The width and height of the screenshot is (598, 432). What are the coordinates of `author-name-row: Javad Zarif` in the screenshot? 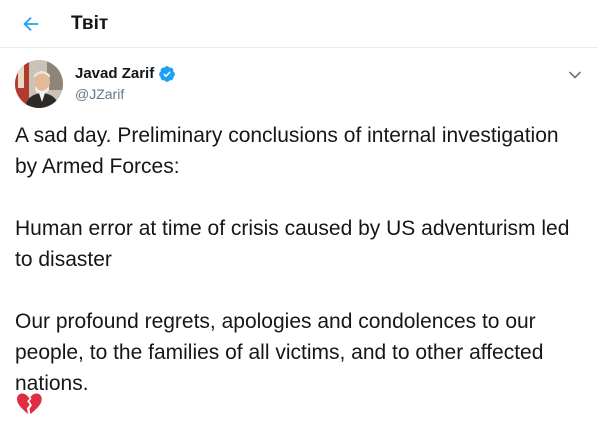 It's located at (125, 74).